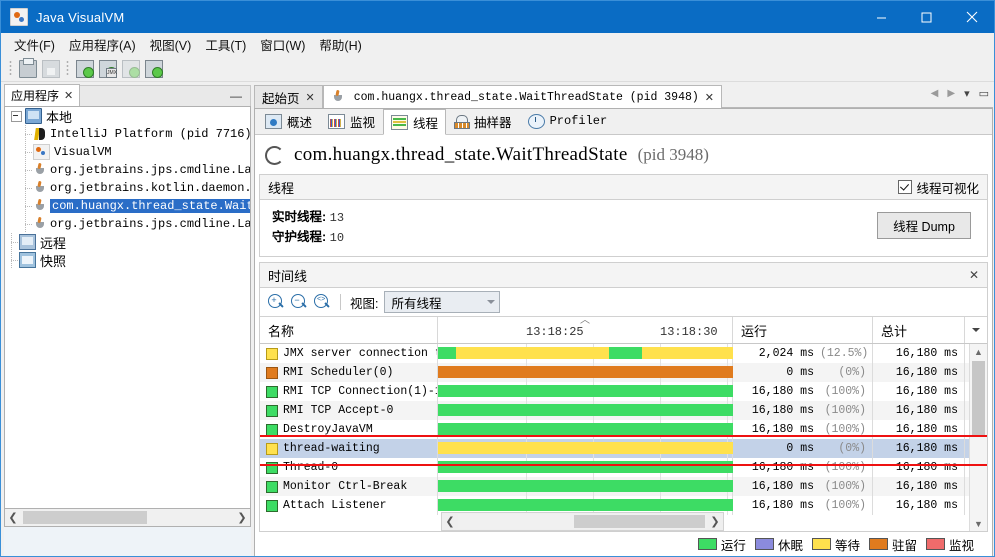 Image resolution: width=995 pixels, height=557 pixels. I want to click on column-menu-icon, so click(976, 330).